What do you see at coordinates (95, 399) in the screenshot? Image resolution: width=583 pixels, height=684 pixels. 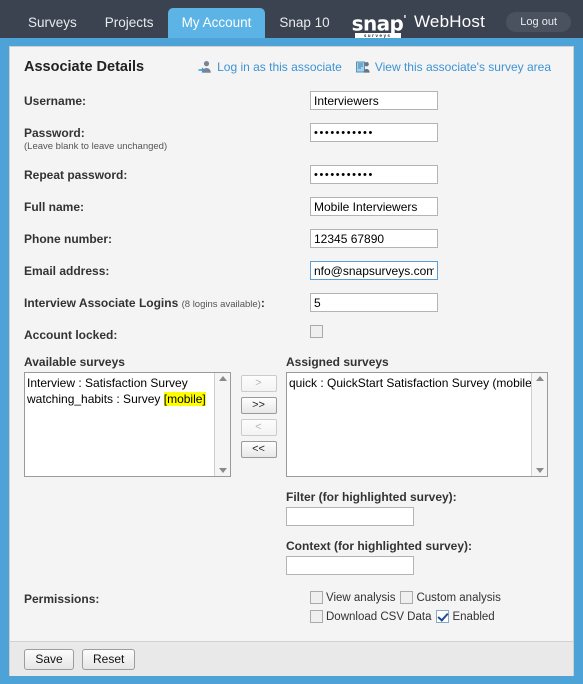 I see `list-item-text: watching_habits : Survey` at bounding box center [95, 399].